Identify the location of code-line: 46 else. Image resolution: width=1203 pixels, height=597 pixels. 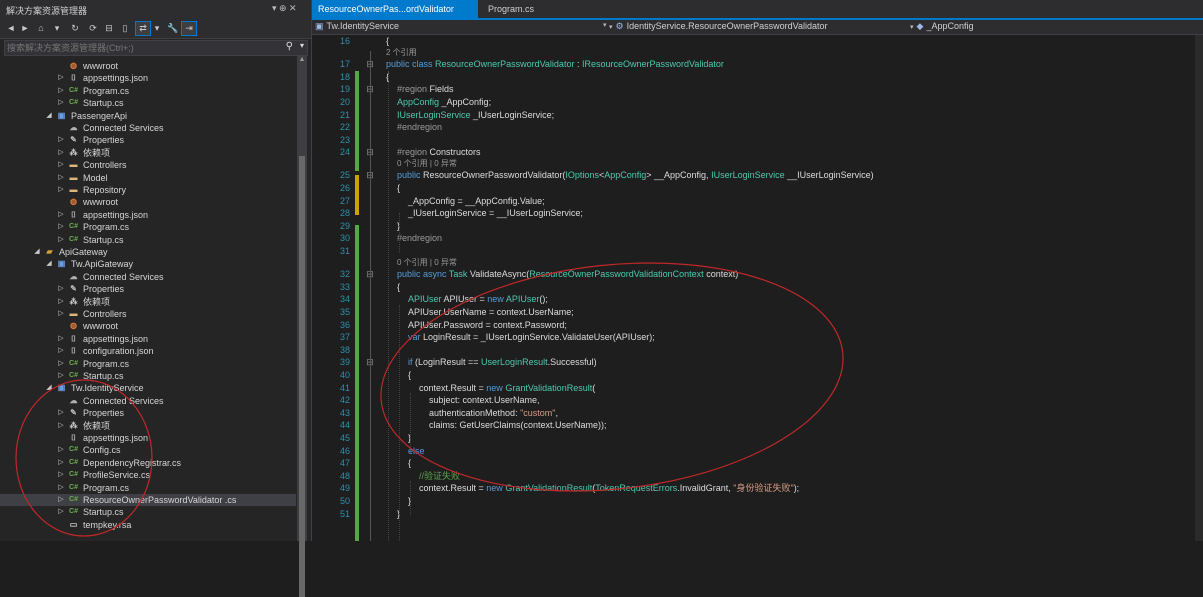
(757, 451).